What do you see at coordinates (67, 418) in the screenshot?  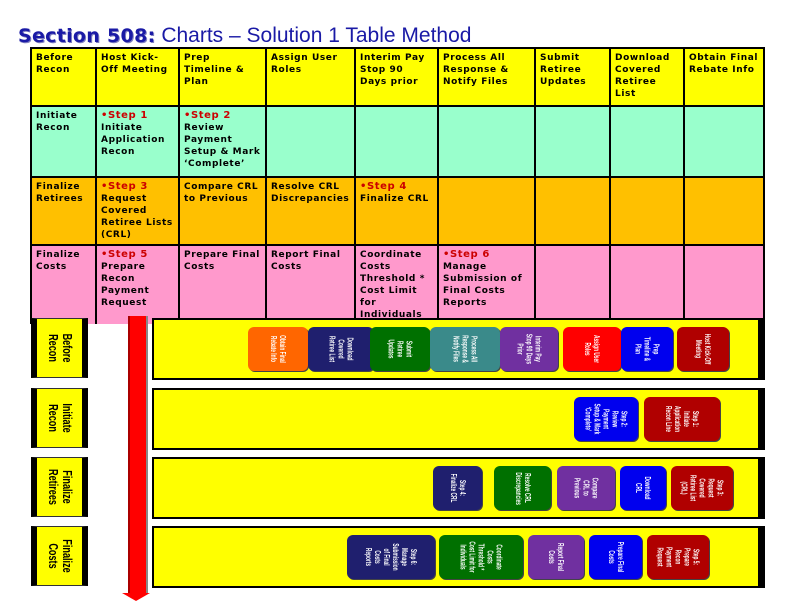 I see `lane-label-text: Initiate` at bounding box center [67, 418].